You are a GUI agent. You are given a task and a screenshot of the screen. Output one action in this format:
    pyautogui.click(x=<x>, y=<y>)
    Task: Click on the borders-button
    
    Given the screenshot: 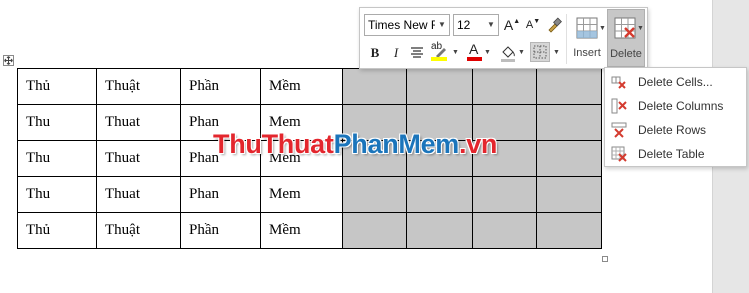 What is the action you would take?
    pyautogui.click(x=540, y=52)
    